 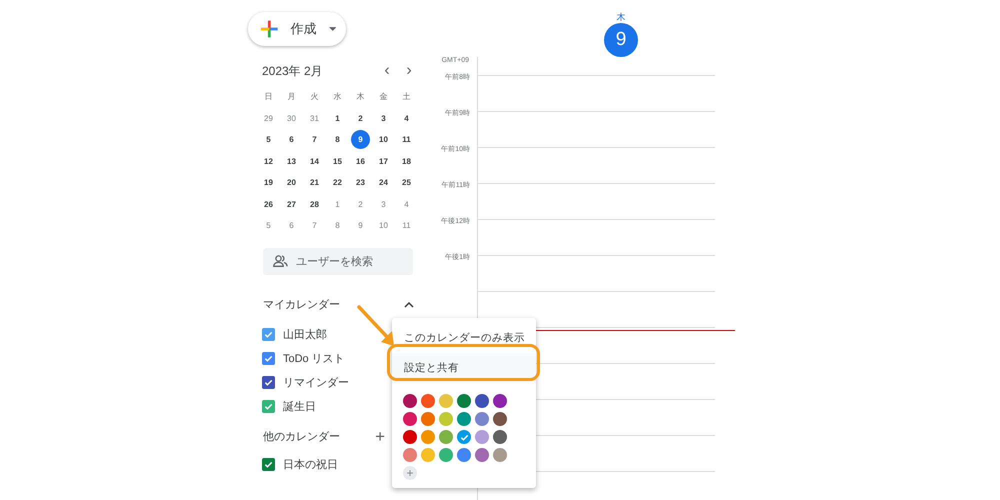 What do you see at coordinates (316, 383) in the screenshot?
I see `calendar-name: リマインダー` at bounding box center [316, 383].